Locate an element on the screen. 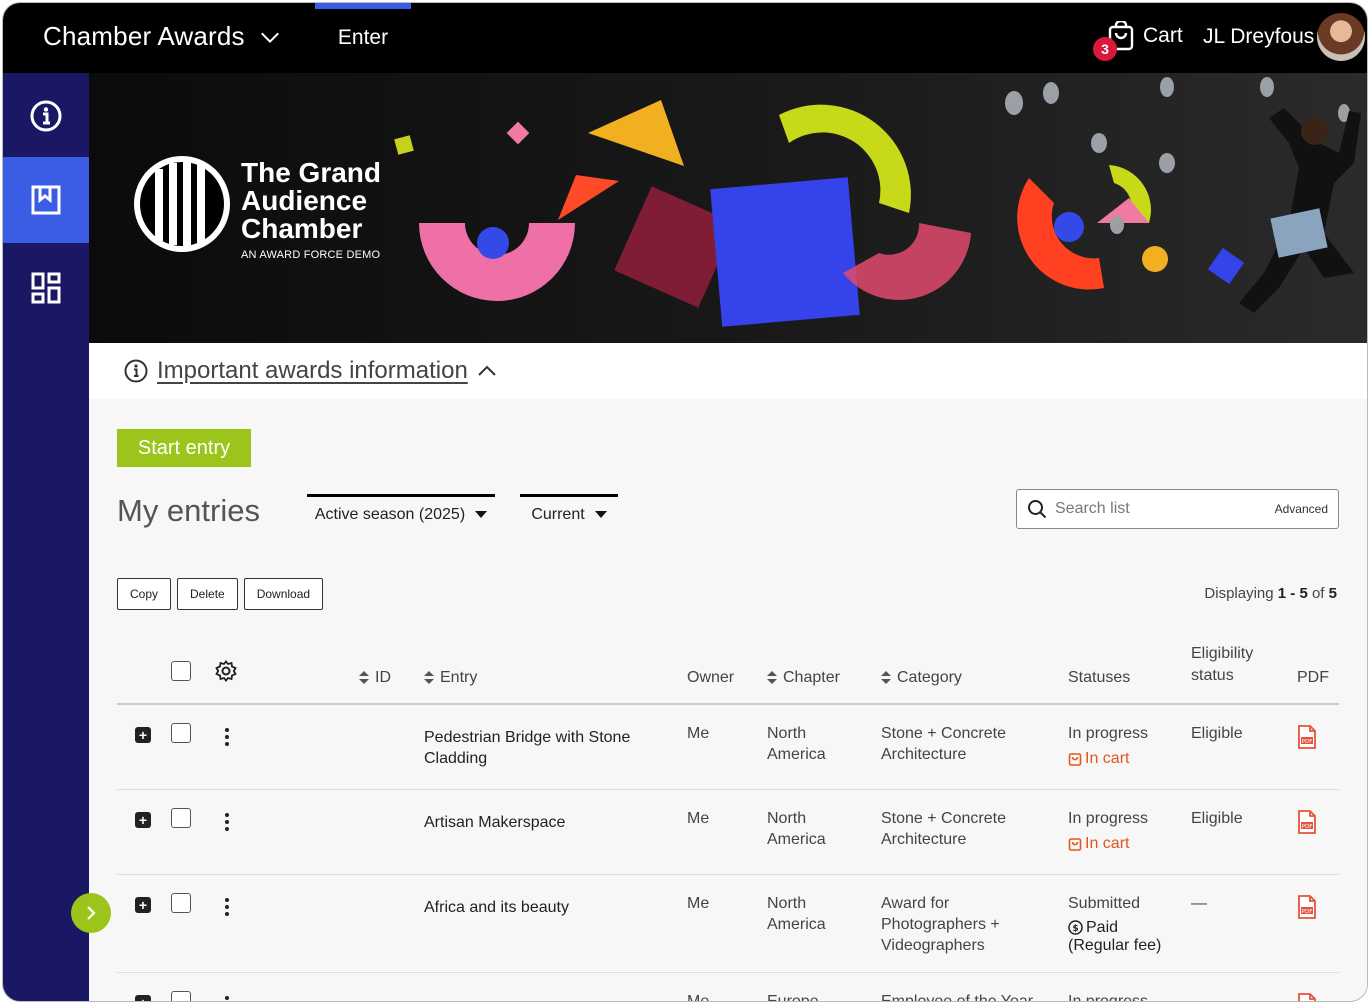 The image size is (1370, 1006). shopping-bag-icon: 3 is located at coordinates (1114, 40).